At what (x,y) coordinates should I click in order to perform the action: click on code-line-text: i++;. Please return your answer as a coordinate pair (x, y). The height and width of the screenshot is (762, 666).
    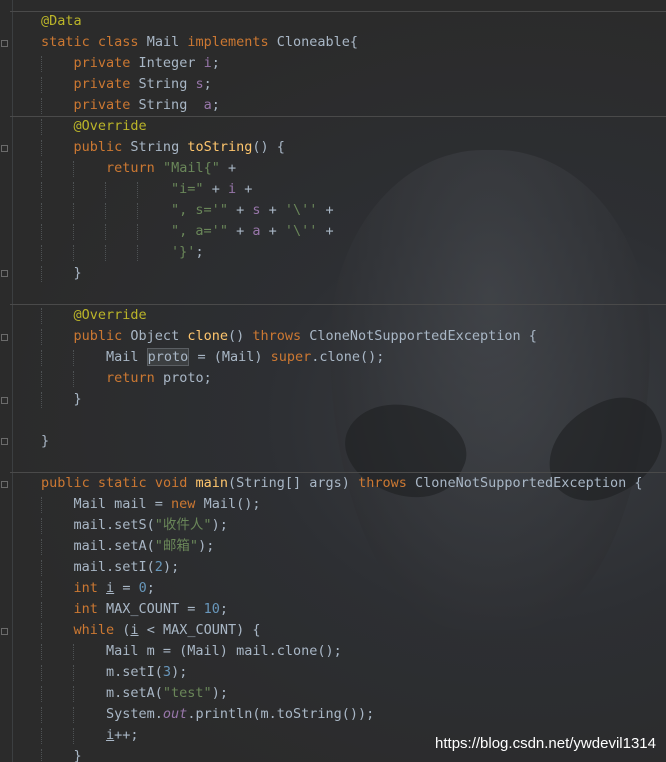
    Looking at the image, I should click on (122, 735).